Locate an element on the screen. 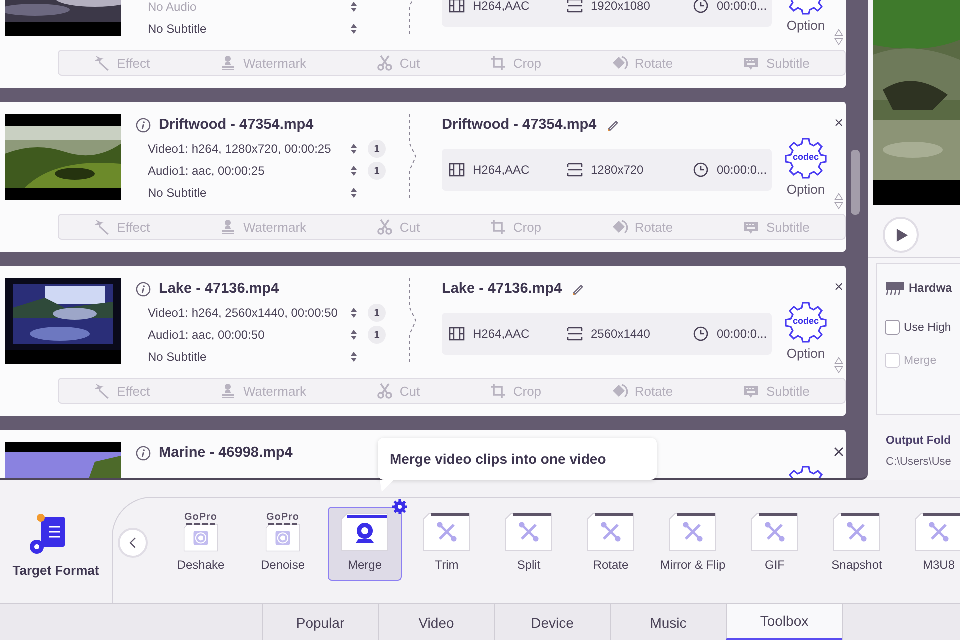 The height and width of the screenshot is (640, 960). toolbox-item: Snapshot is located at coordinates (857, 544).